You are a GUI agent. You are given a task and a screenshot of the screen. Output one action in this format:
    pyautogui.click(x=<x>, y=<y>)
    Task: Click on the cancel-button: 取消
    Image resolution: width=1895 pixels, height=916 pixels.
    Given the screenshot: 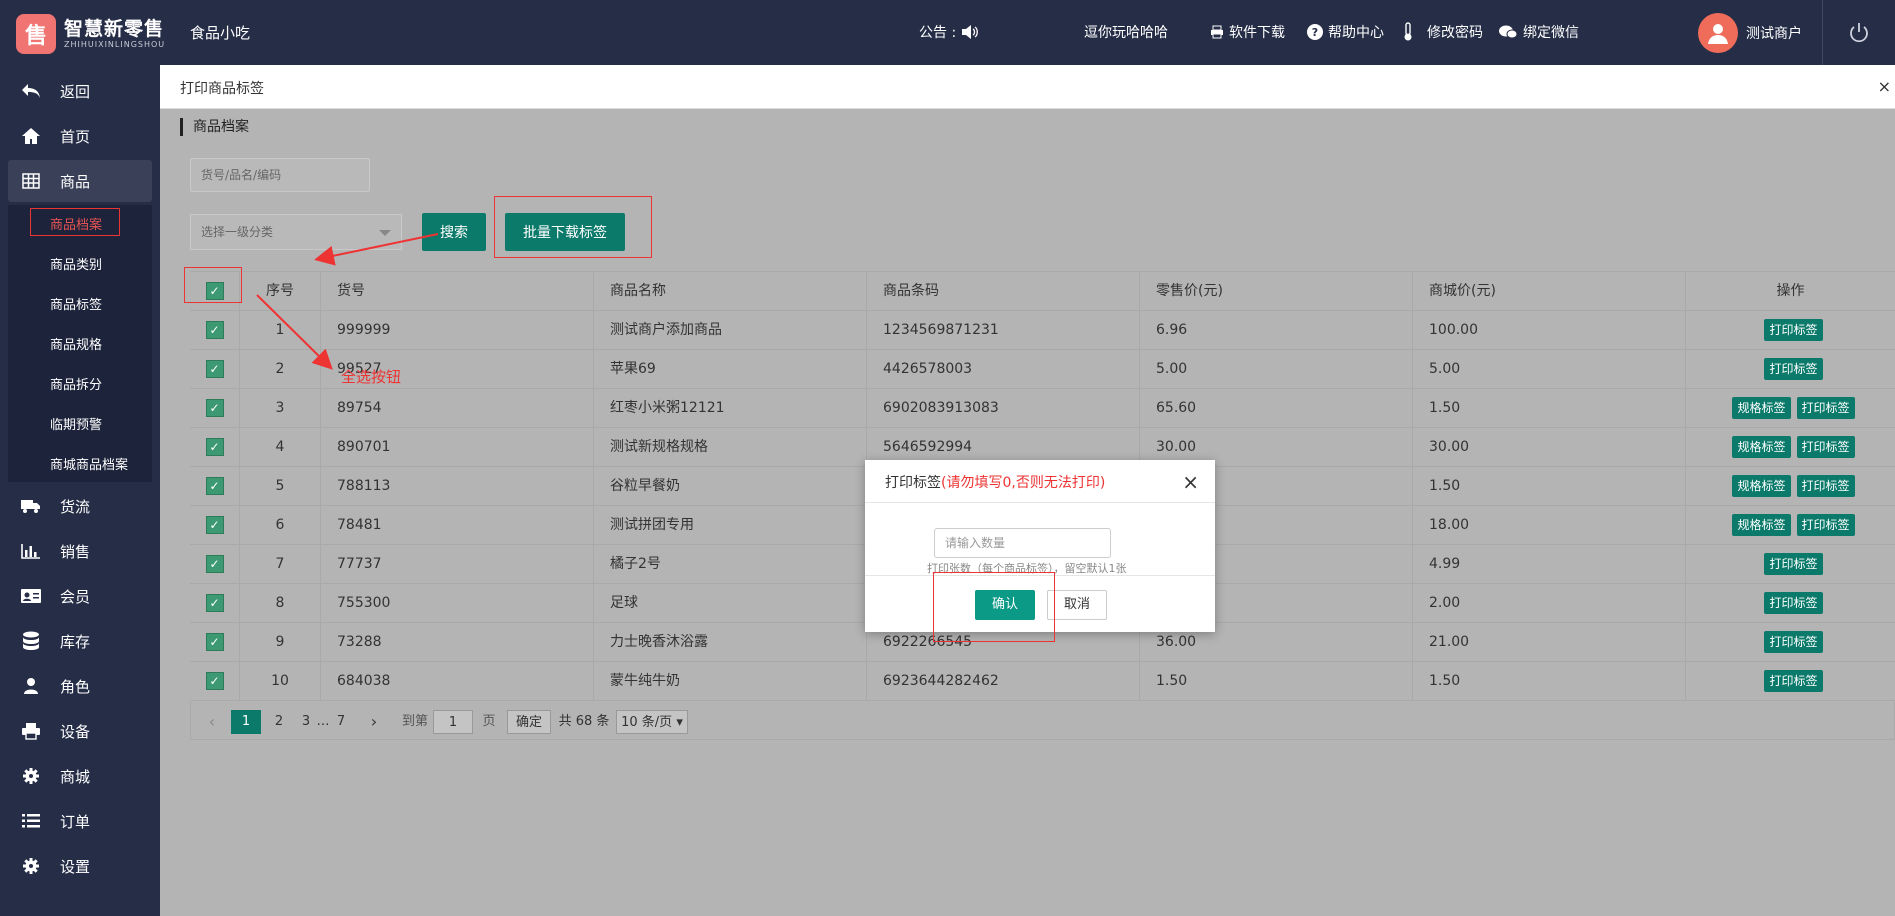 What is the action you would take?
    pyautogui.click(x=1077, y=605)
    